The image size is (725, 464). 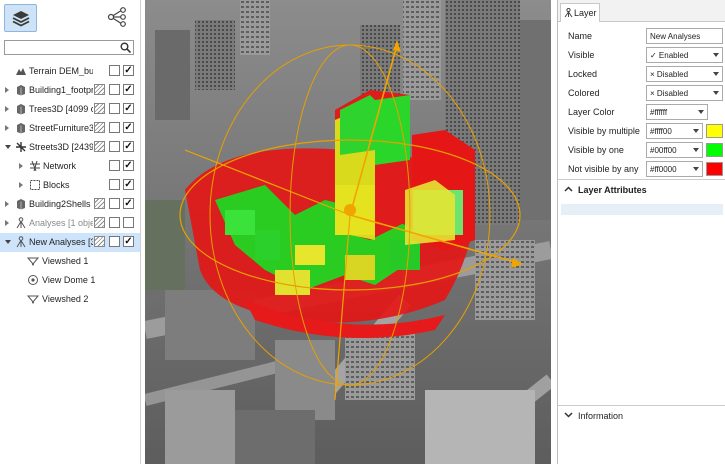 I want to click on attributes-list, so click(x=642, y=209).